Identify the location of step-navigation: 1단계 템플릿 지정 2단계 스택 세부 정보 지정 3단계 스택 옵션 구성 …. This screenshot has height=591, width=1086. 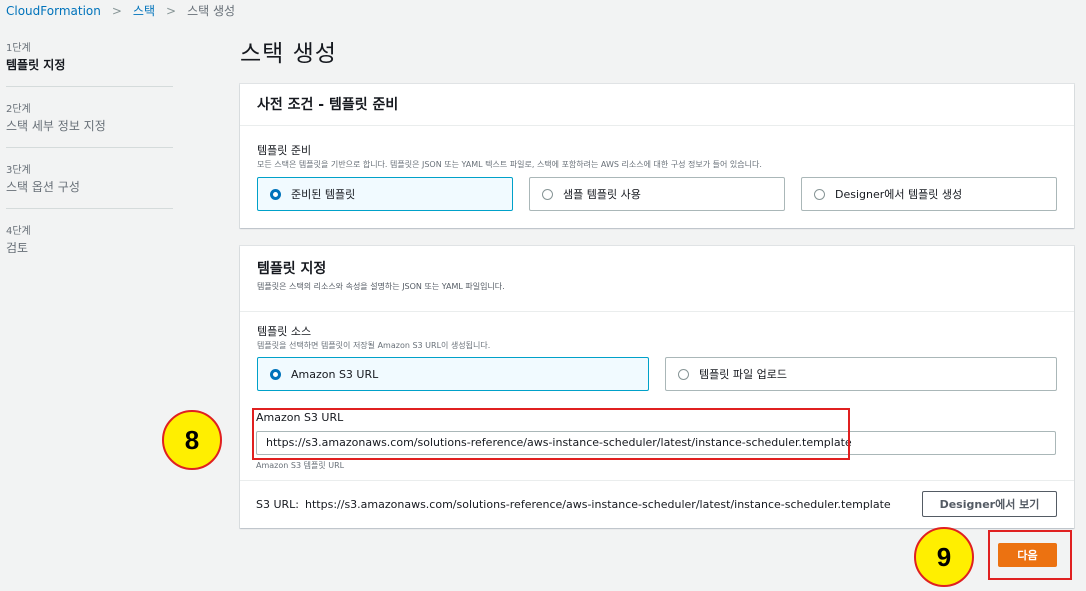
(89, 159).